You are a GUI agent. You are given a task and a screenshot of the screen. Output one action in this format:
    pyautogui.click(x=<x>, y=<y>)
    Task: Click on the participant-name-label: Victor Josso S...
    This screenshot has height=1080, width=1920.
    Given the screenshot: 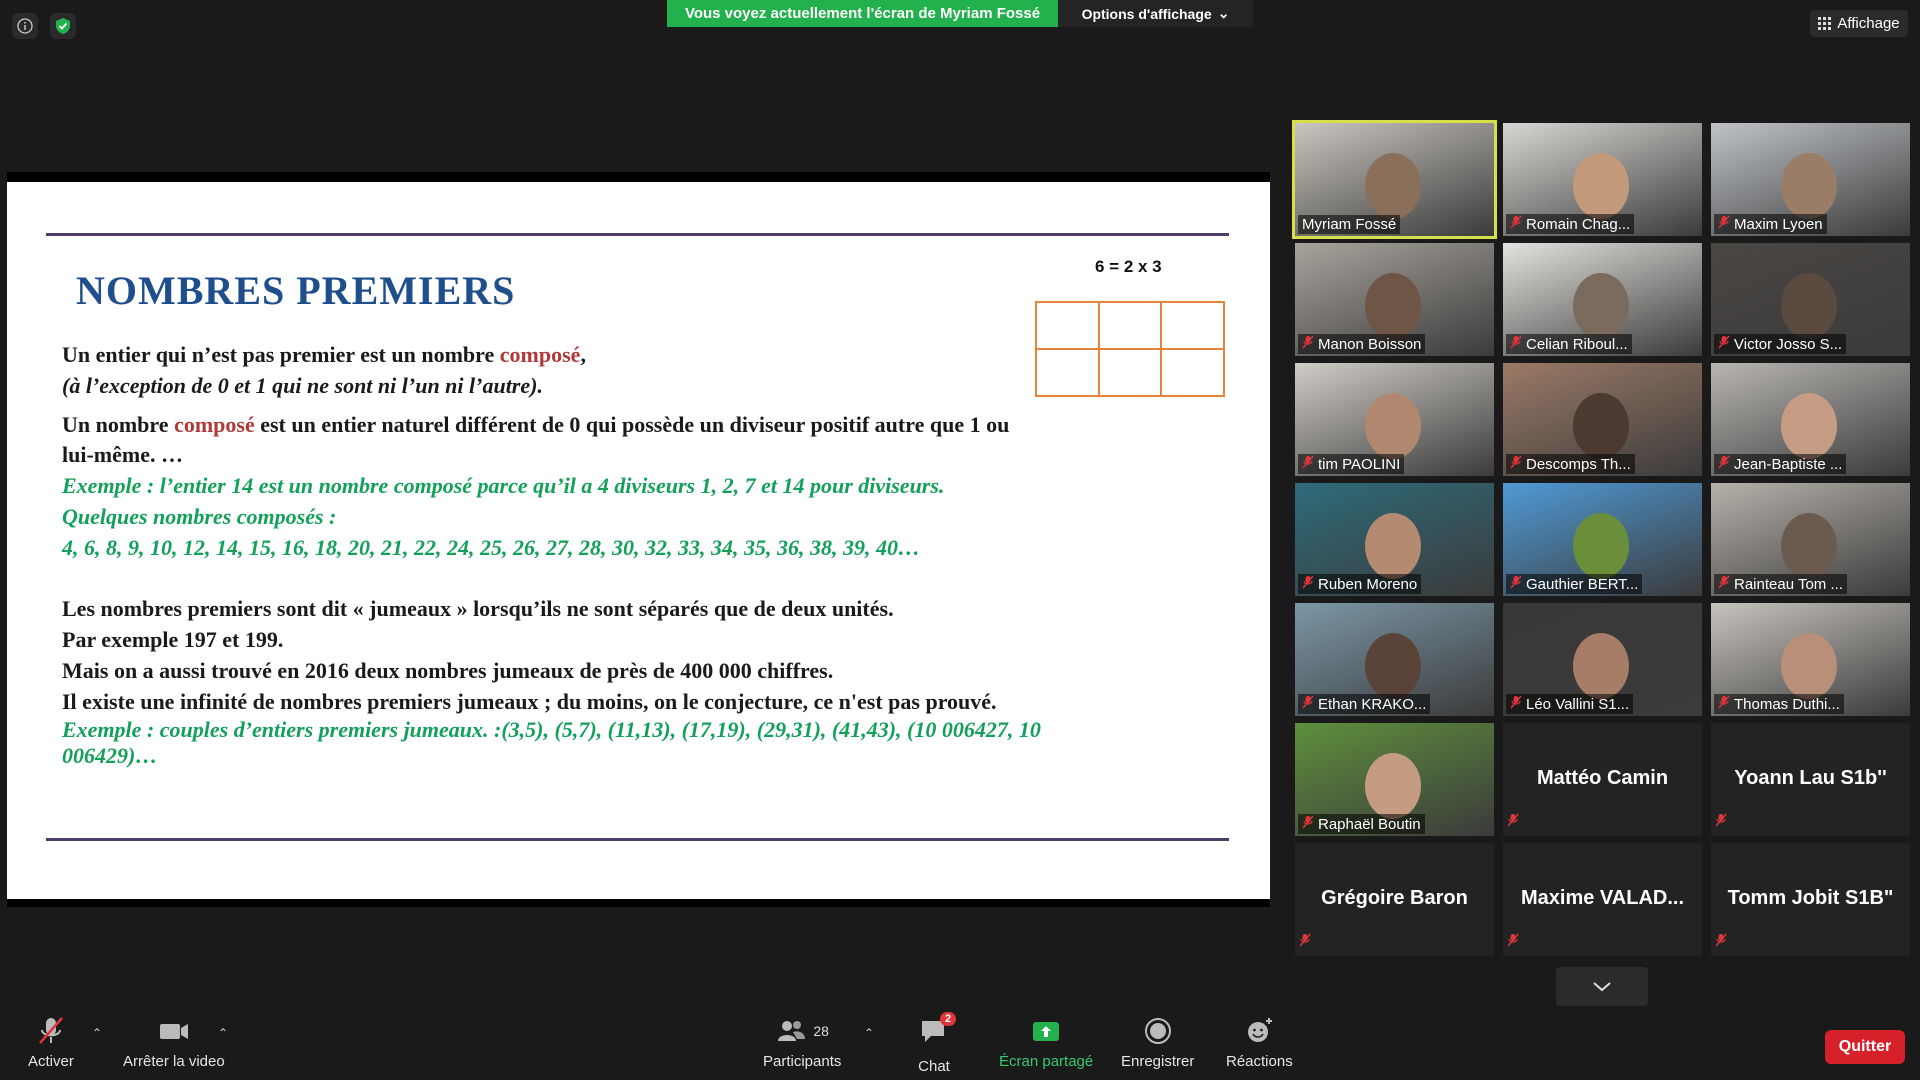 What is the action you would take?
    pyautogui.click(x=1780, y=344)
    